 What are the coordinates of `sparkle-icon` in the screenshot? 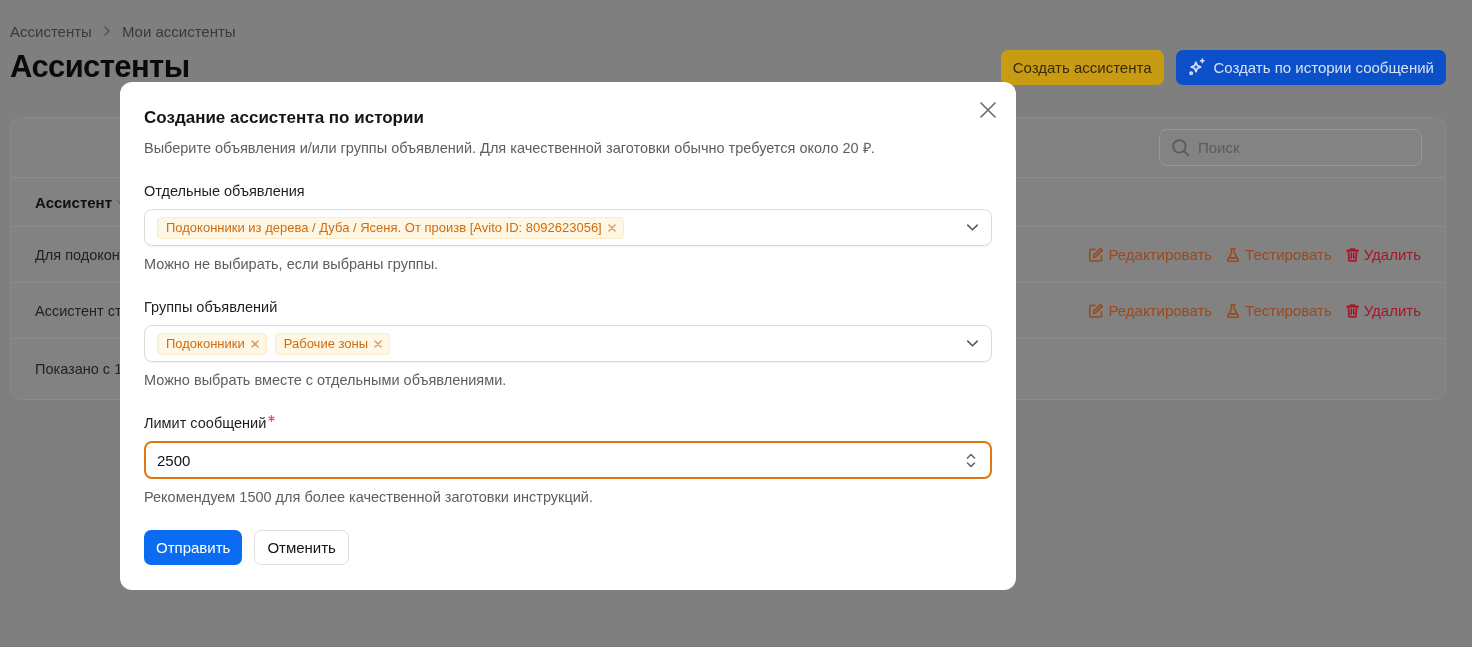 It's located at (1196, 67).